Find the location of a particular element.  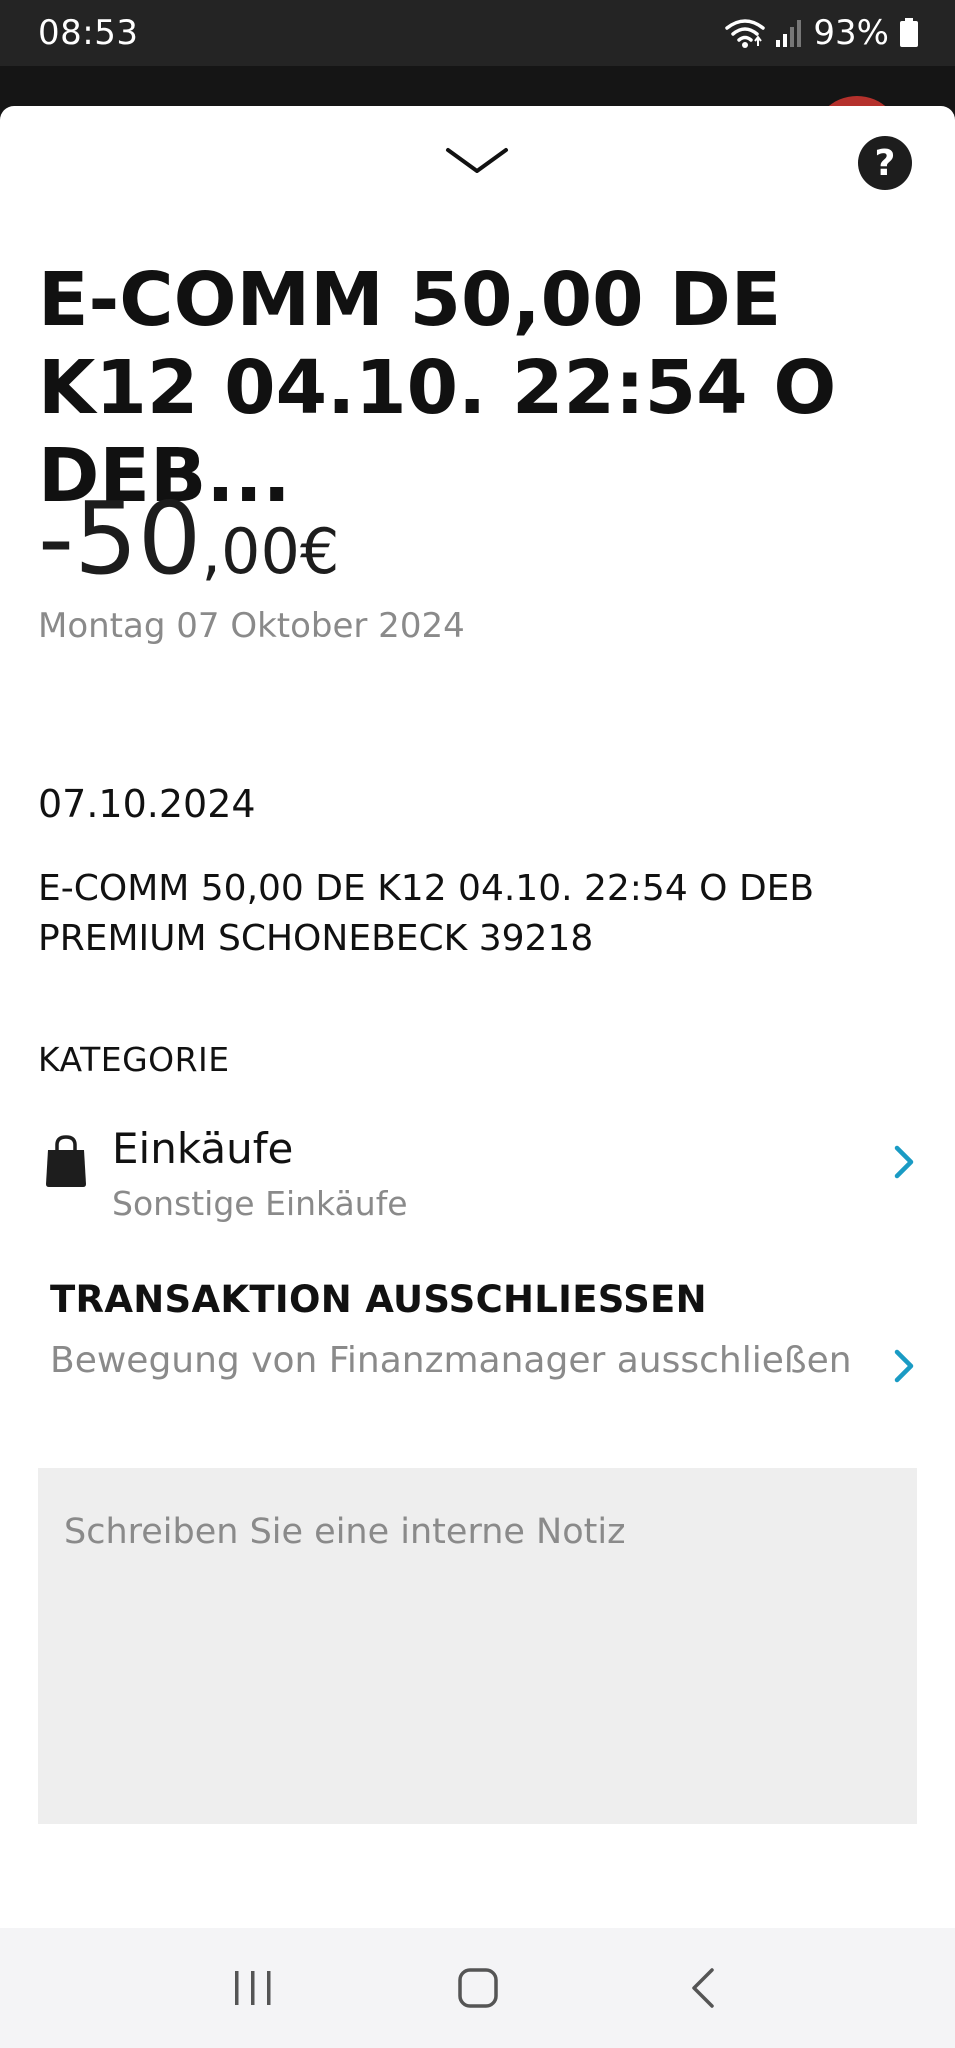

booking-date: 07.10.2024 is located at coordinates (147, 804).